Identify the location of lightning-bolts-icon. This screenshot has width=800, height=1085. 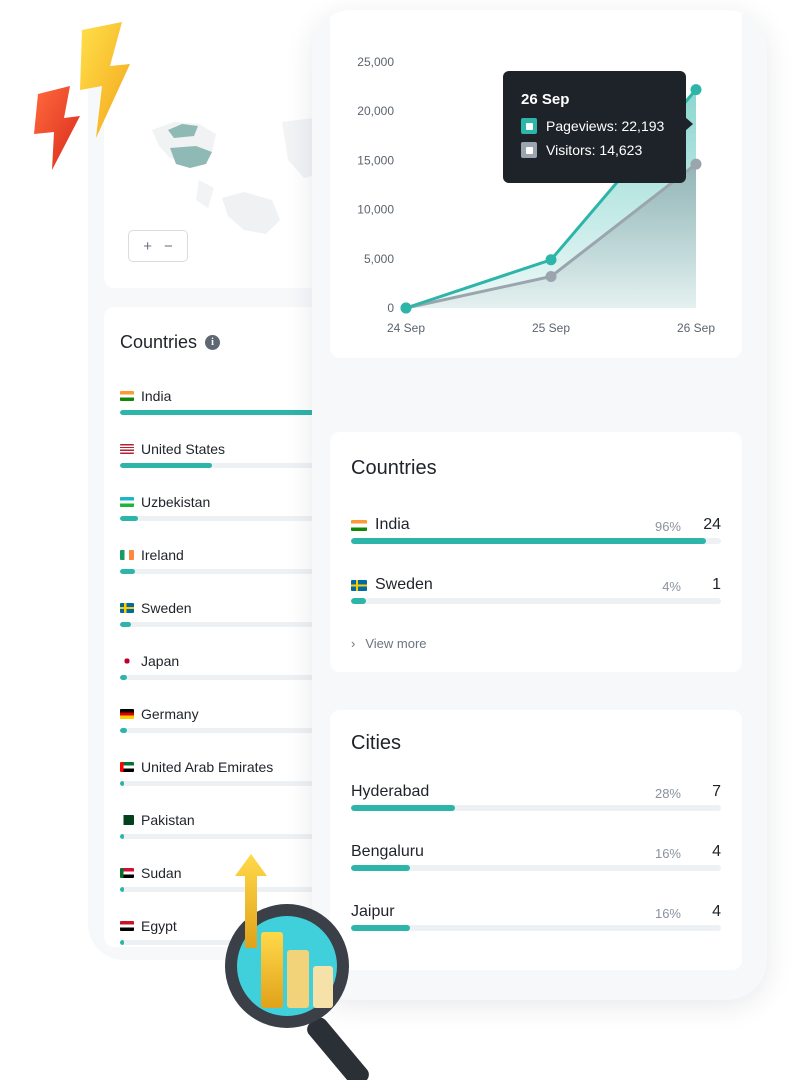
(82, 96).